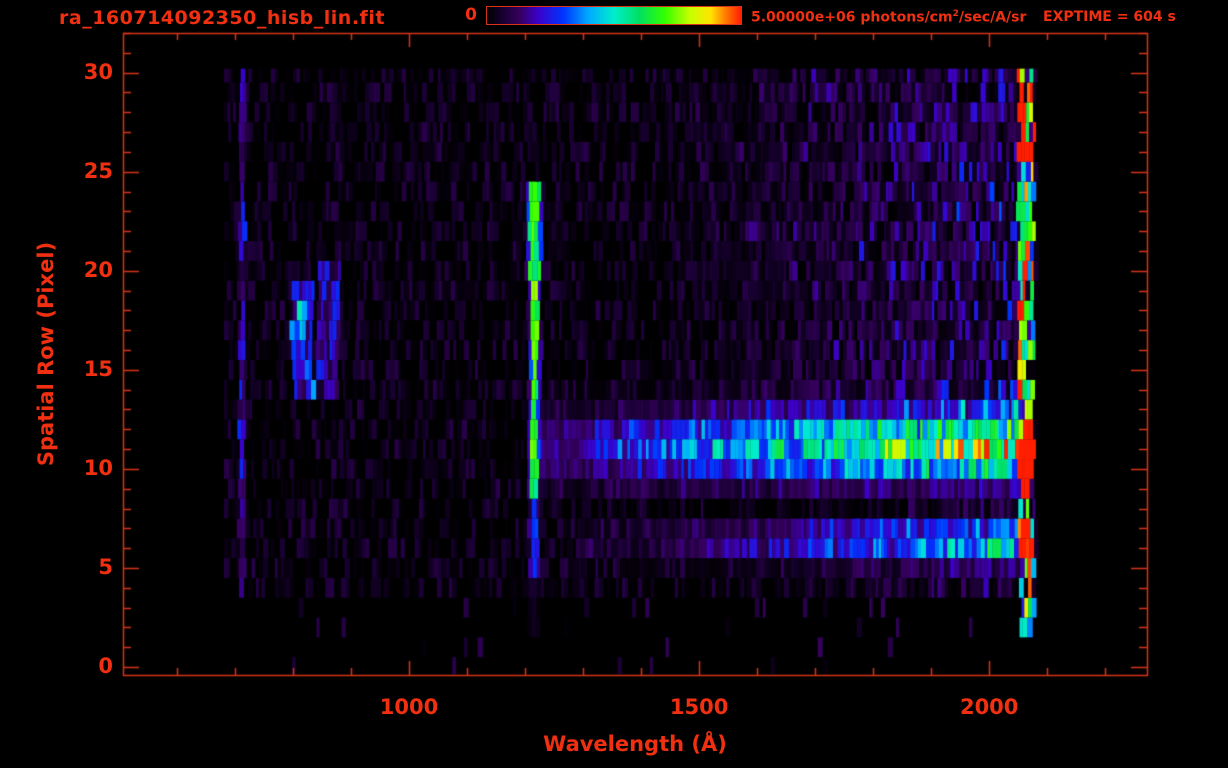 Image resolution: width=1228 pixels, height=768 pixels. Describe the element at coordinates (45, 354) in the screenshot. I see `y-axis-title: Spatial Row (Pixel)` at that location.